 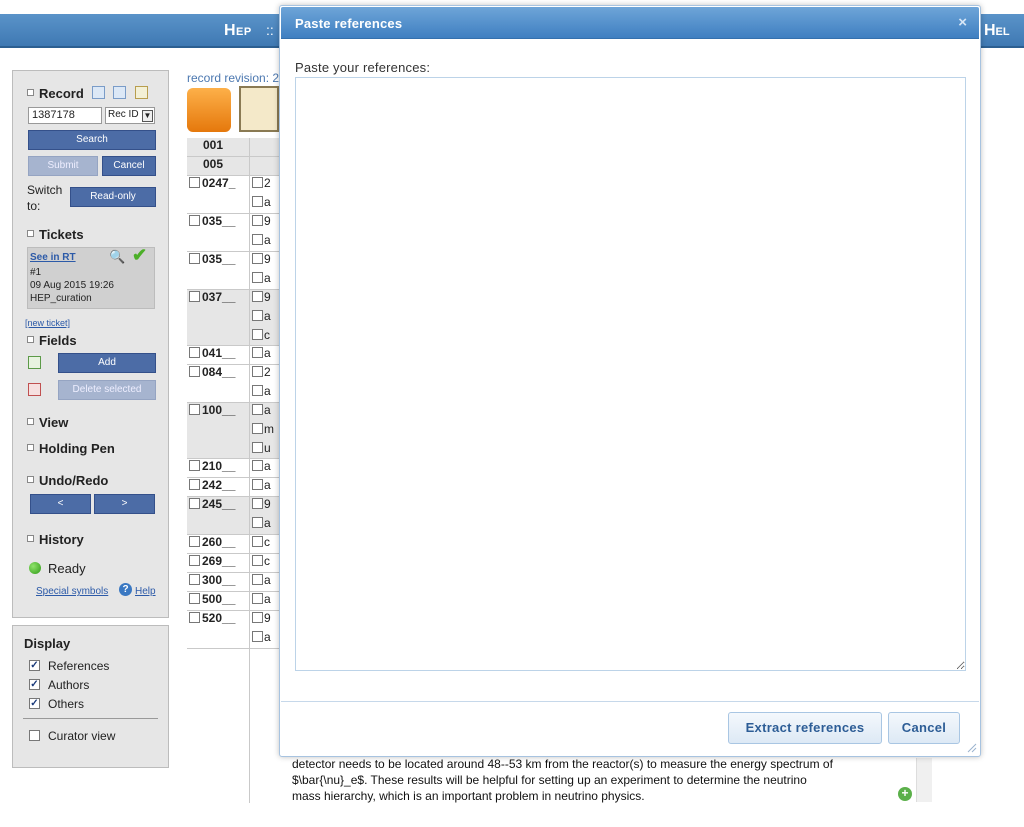 I want to click on special-symbols-link: Special symbols, so click(x=72, y=591).